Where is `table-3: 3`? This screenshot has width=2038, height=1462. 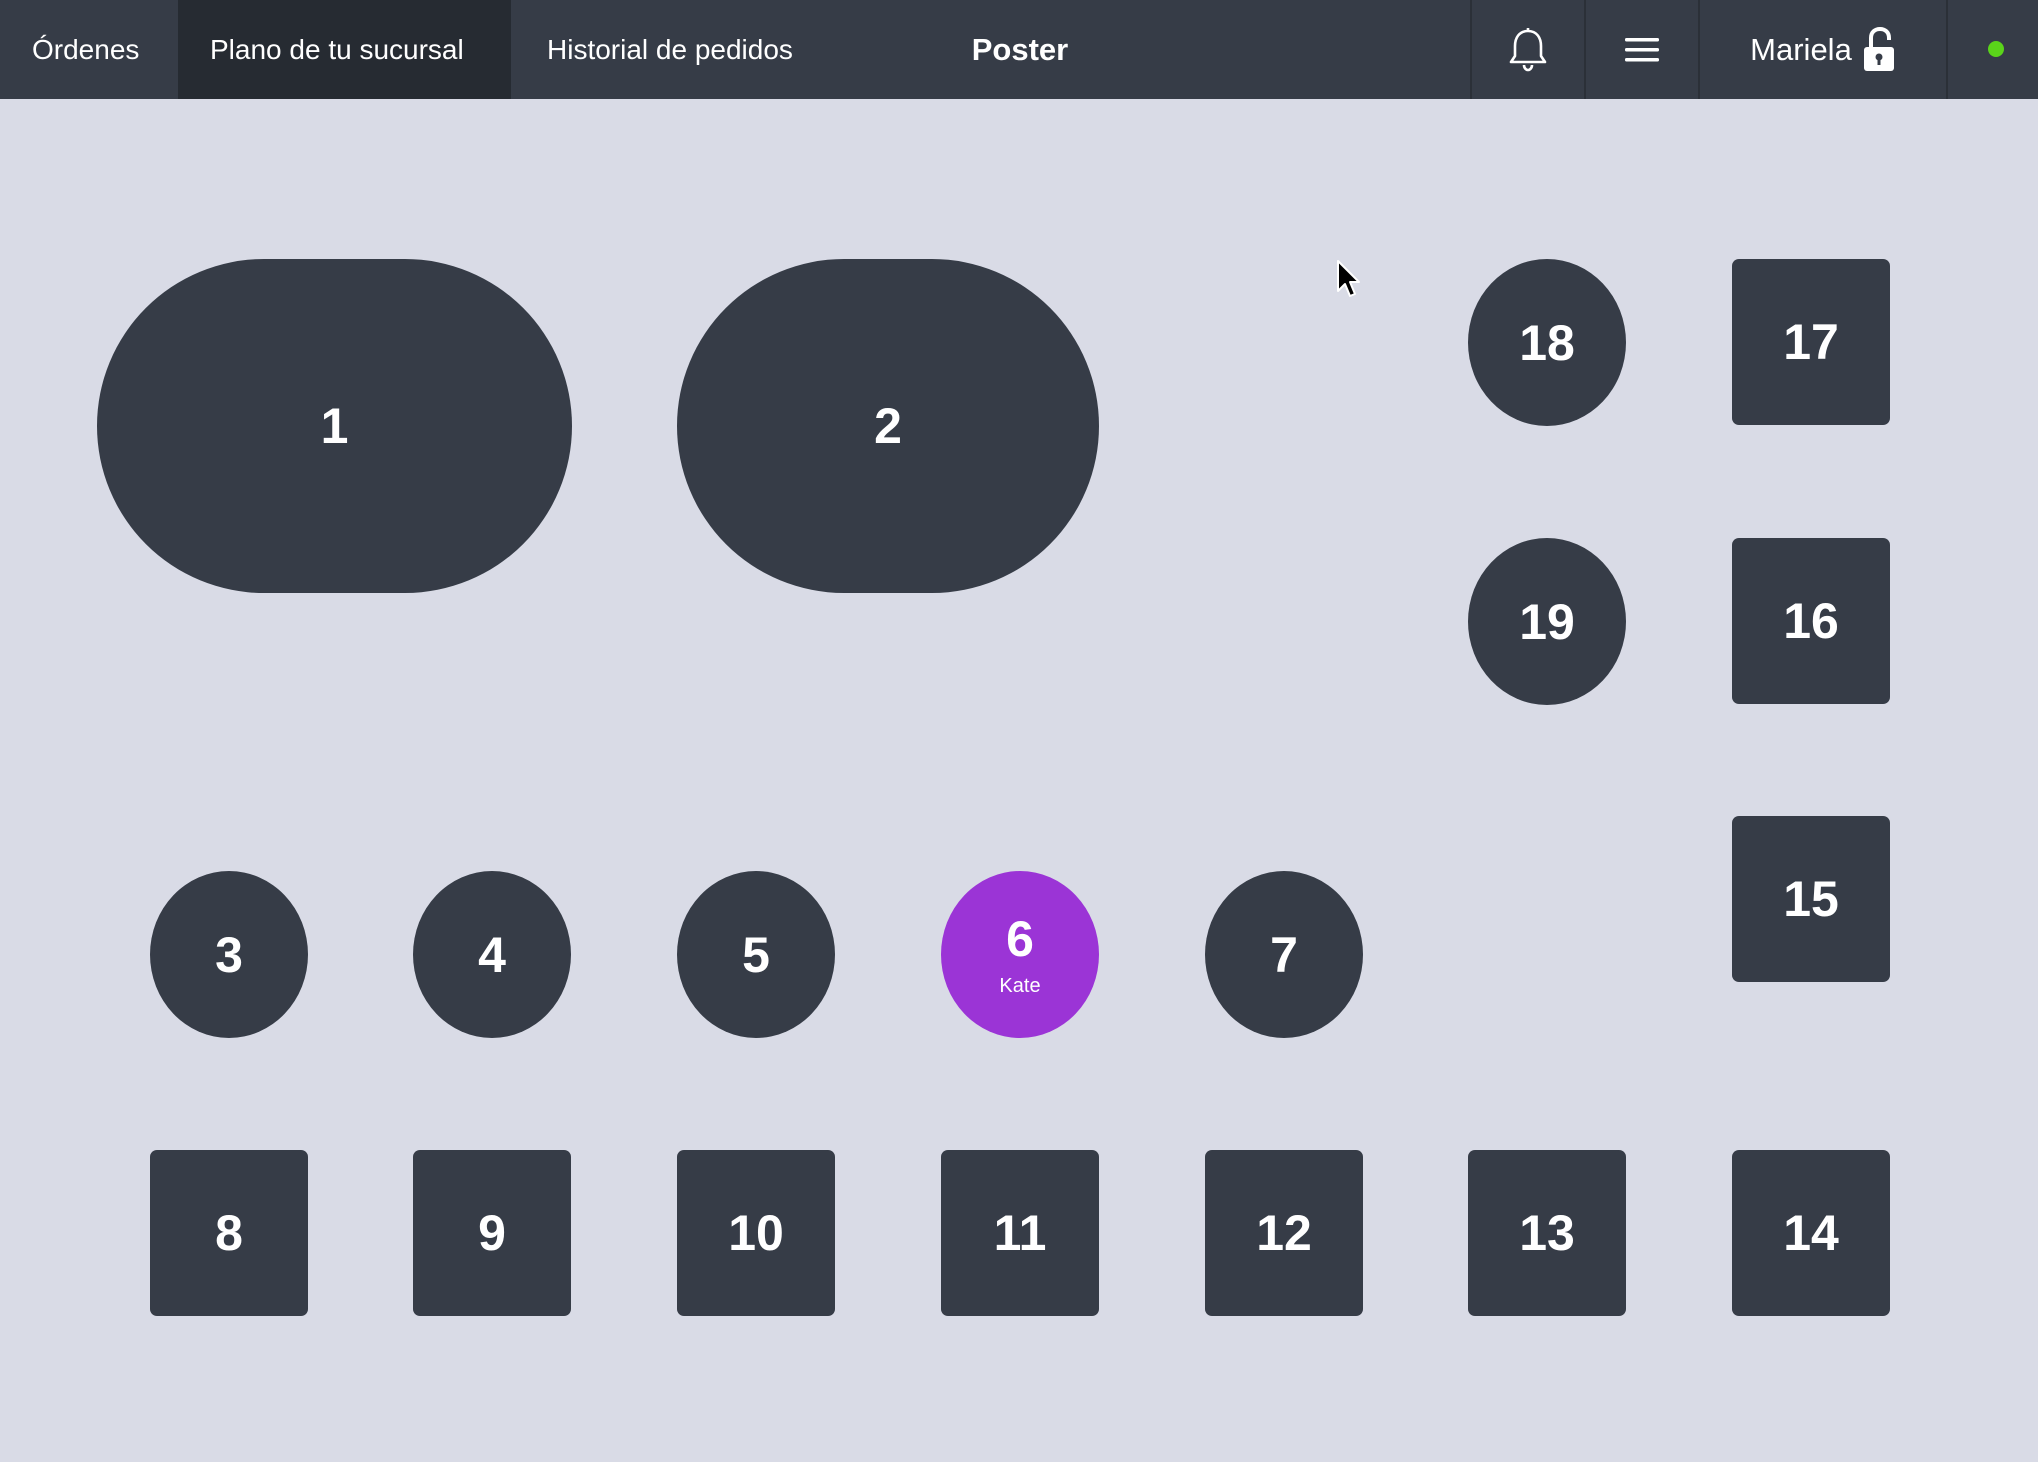 table-3: 3 is located at coordinates (229, 954).